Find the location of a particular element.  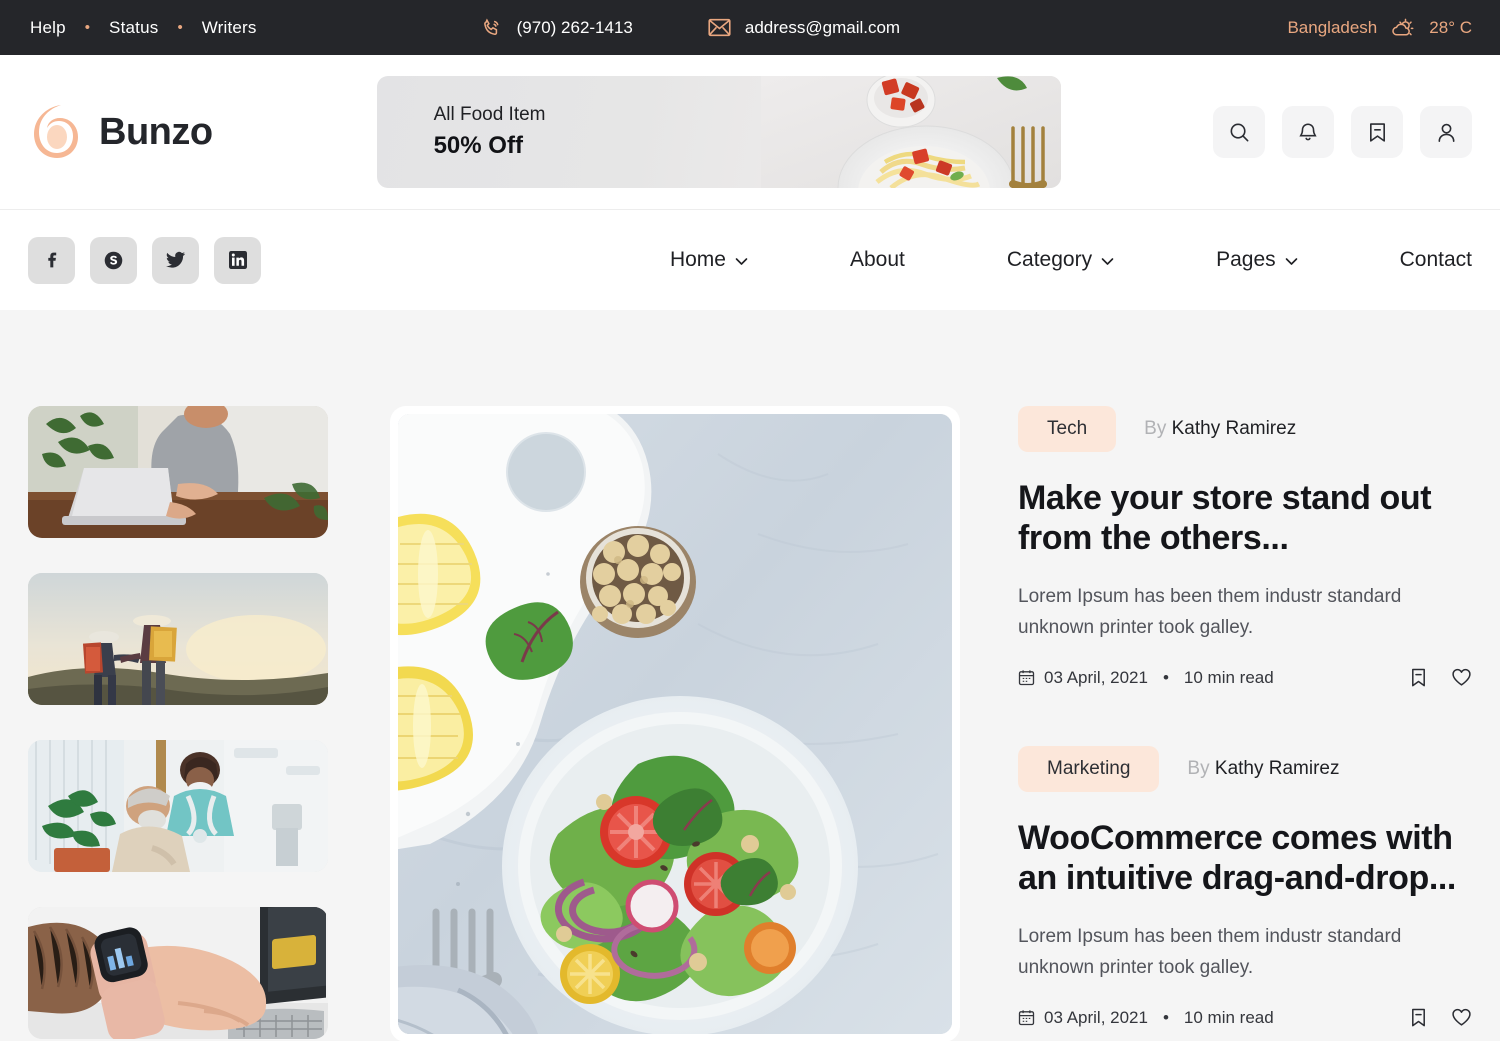

social-skype is located at coordinates (113, 260).